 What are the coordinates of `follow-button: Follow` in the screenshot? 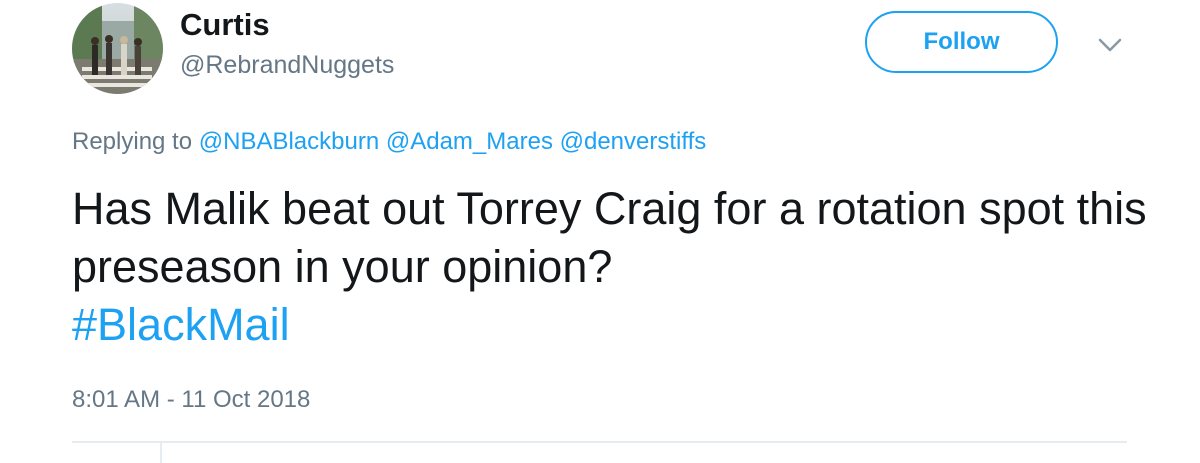 It's located at (961, 42).